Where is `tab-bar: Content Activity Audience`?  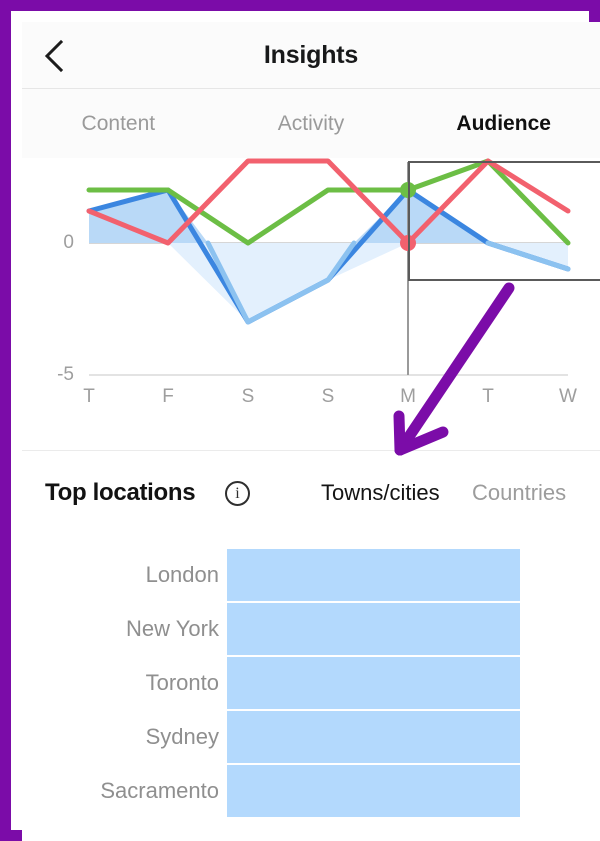
tab-bar: Content Activity Audience is located at coordinates (311, 123).